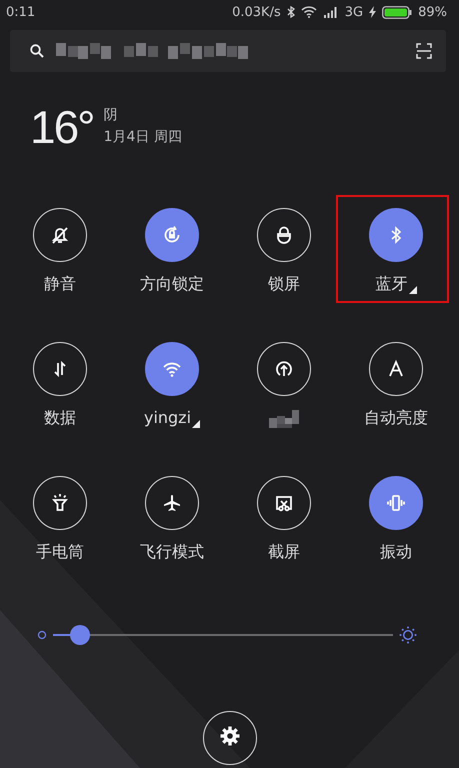 The image size is (459, 768). I want to click on vibrate-icon, so click(396, 503).